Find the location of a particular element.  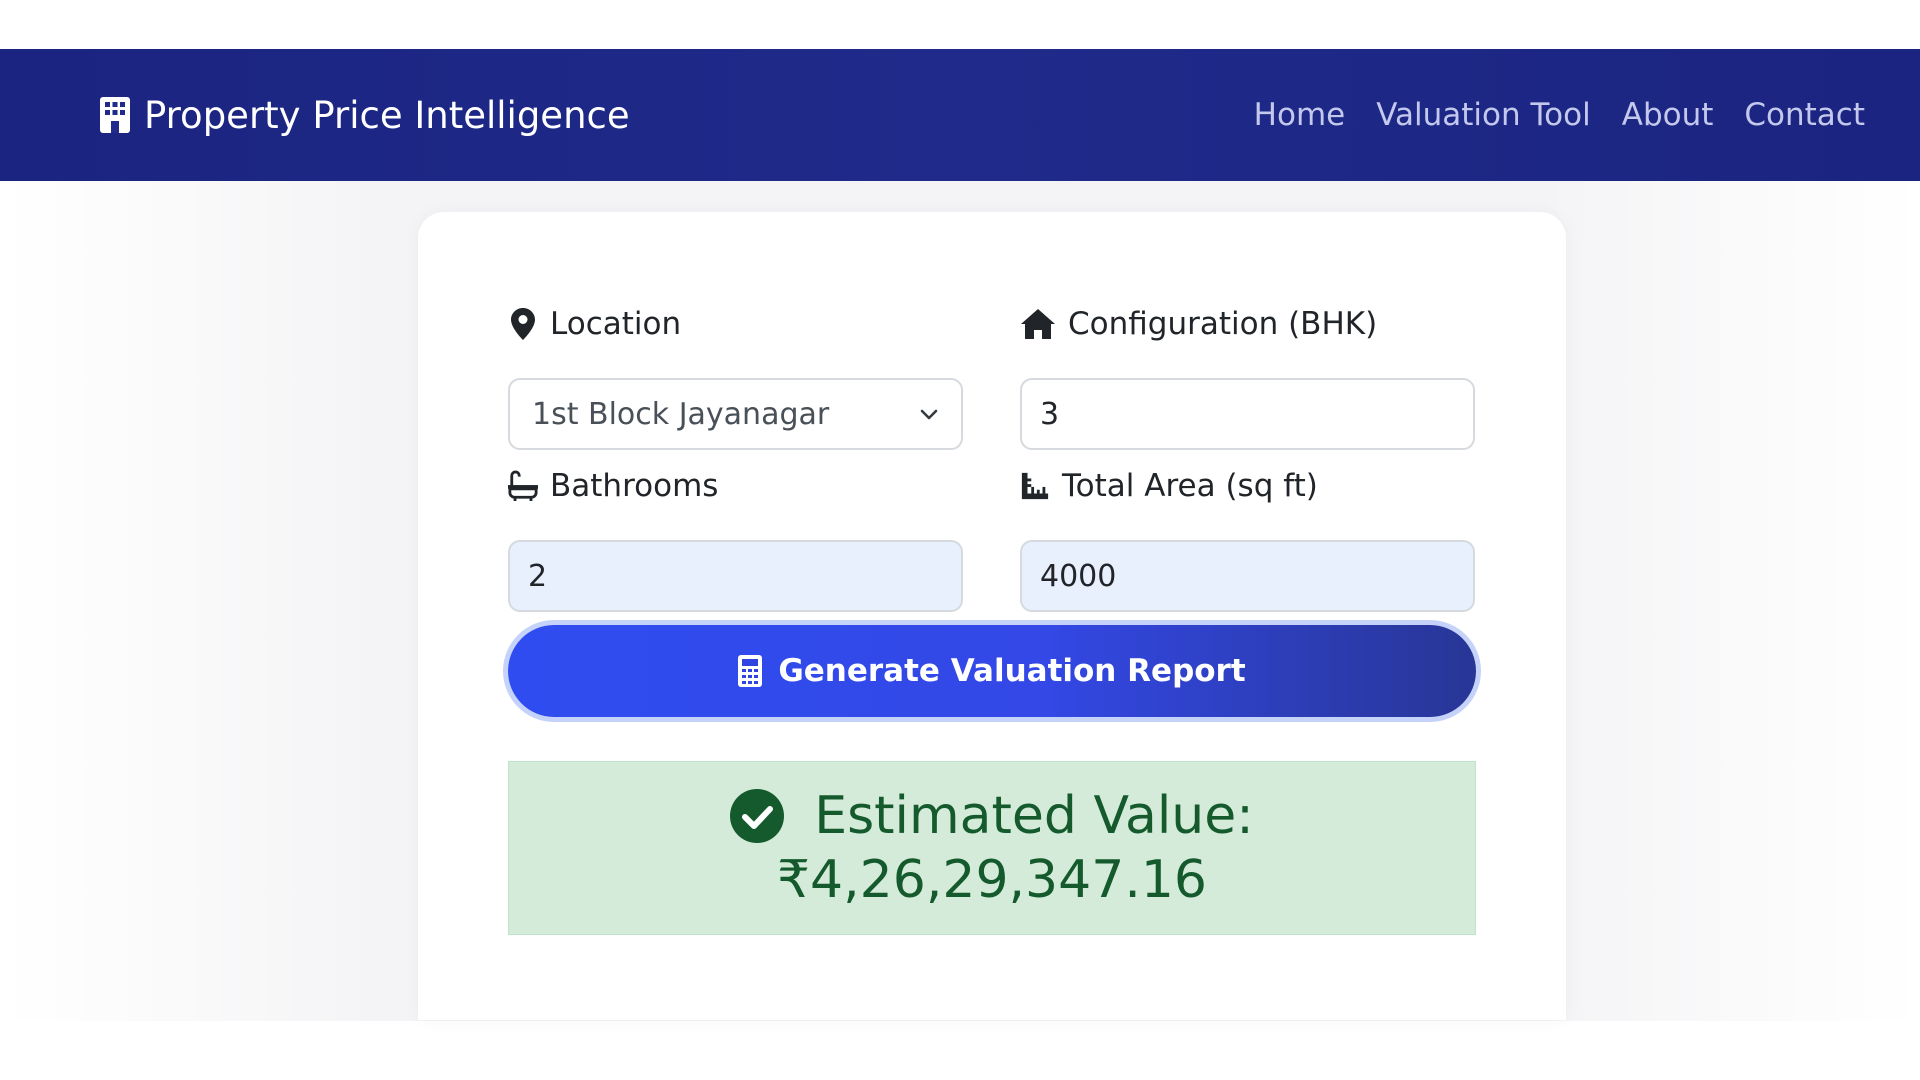

nav-link-home: Home is located at coordinates (1300, 115).